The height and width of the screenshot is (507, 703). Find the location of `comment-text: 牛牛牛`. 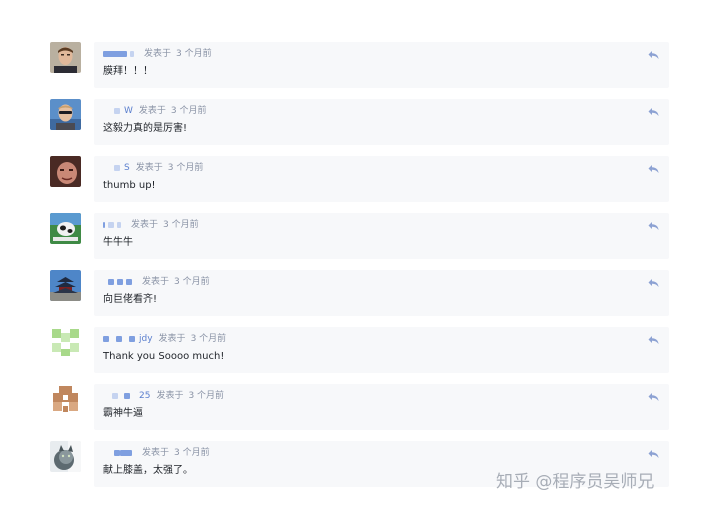

comment-text: 牛牛牛 is located at coordinates (118, 242).